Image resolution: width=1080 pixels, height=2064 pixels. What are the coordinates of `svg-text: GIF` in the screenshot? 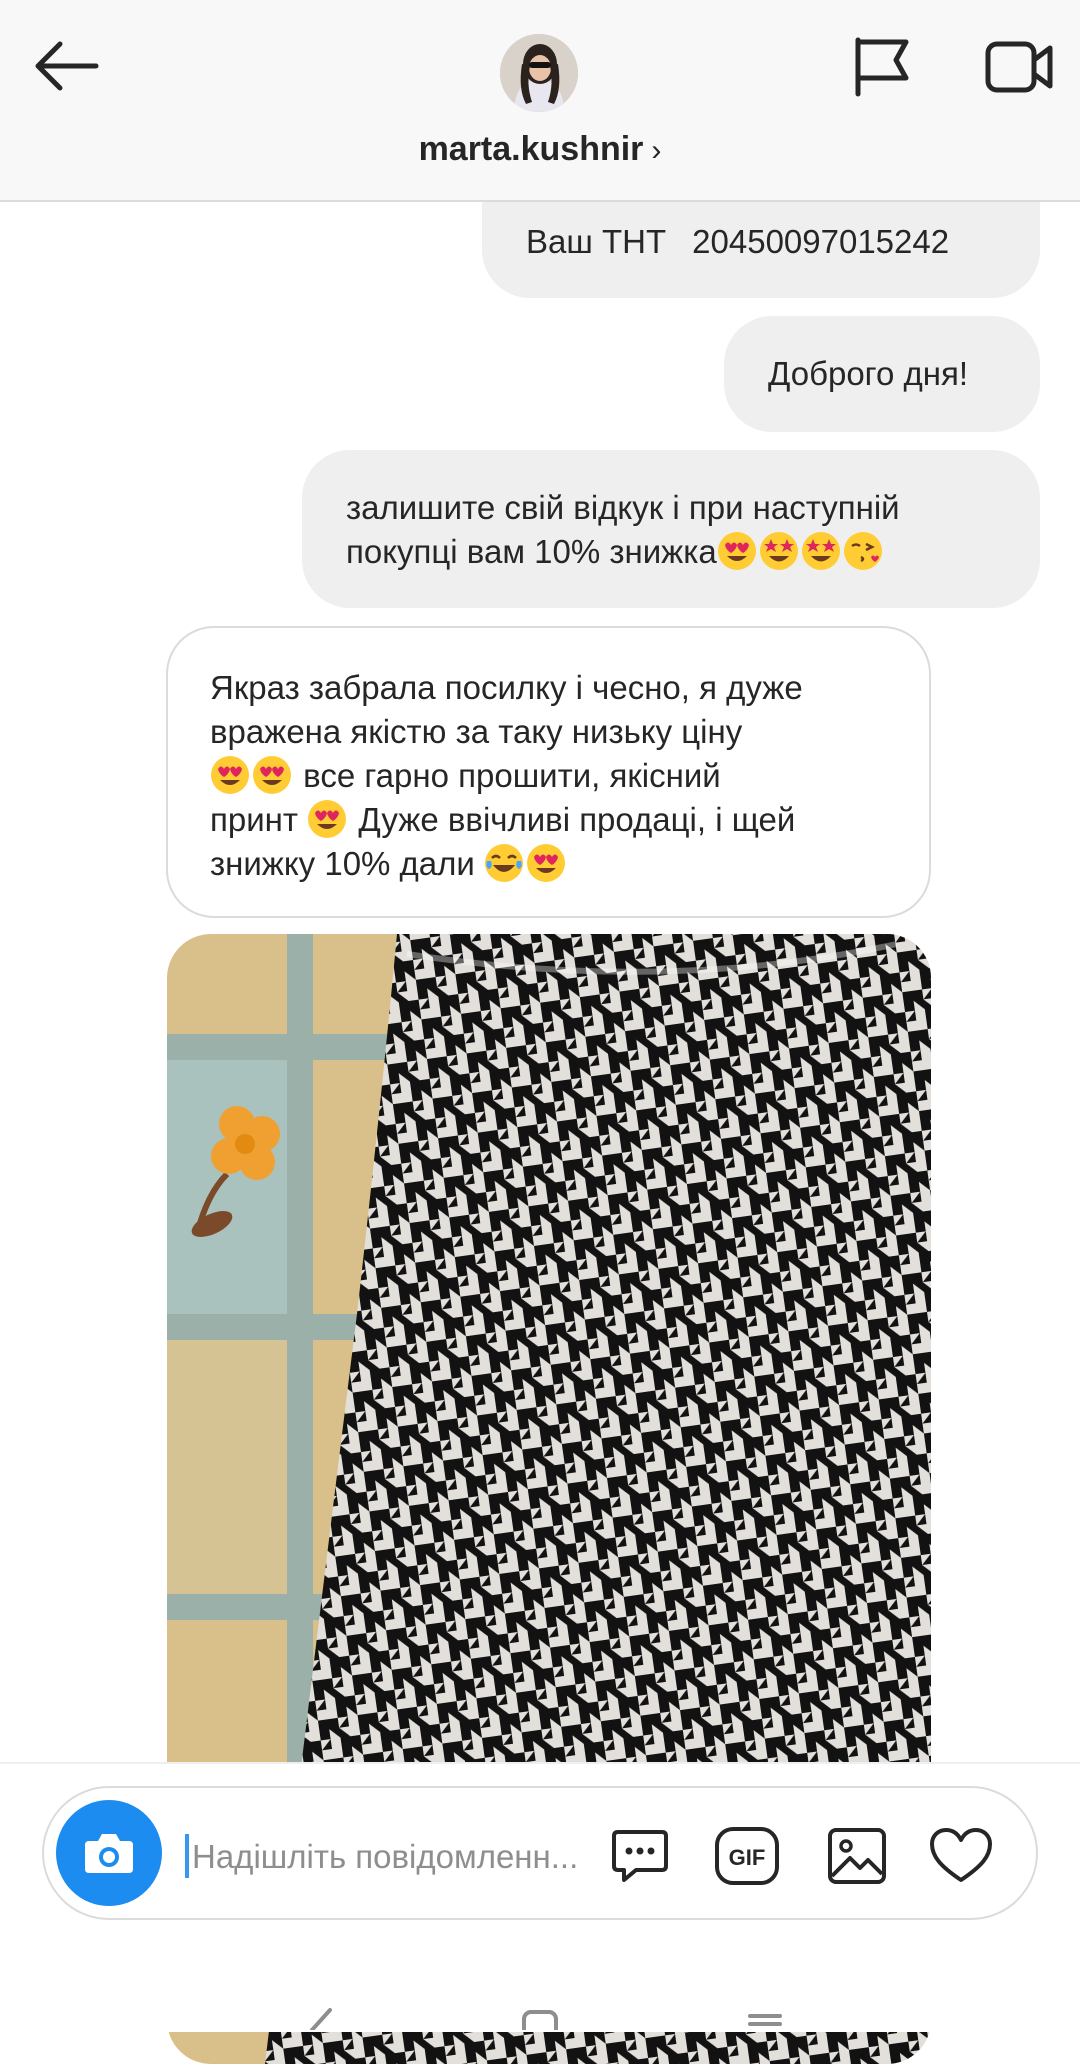 It's located at (747, 1857).